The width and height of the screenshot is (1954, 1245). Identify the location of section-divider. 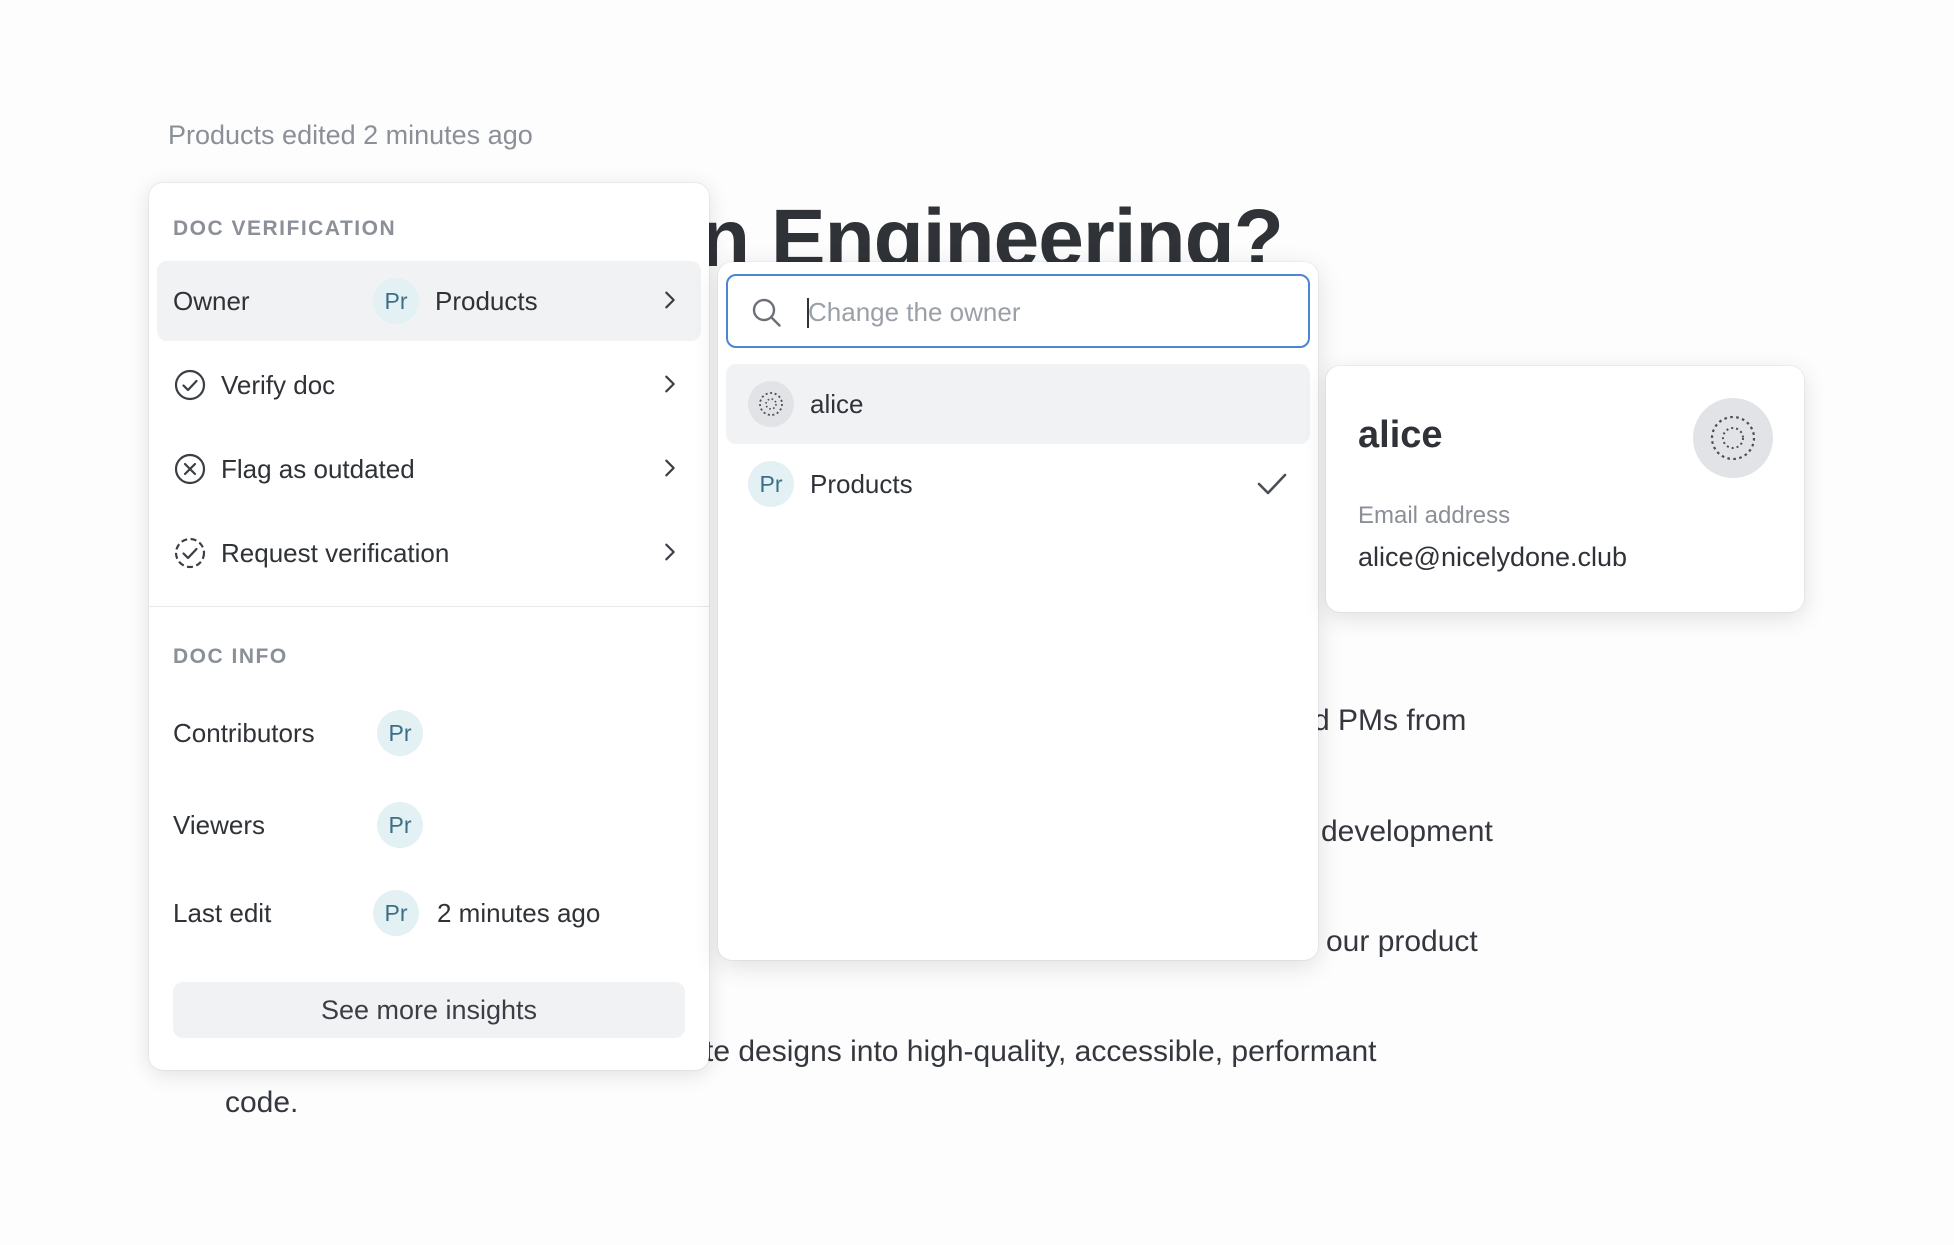
(429, 606).